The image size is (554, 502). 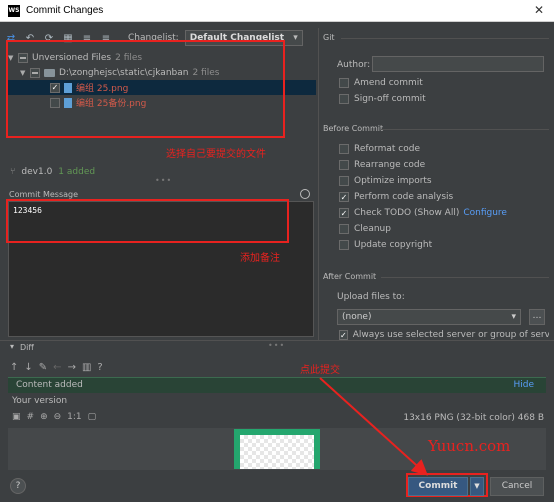 I want to click on branch-icon: ⑂, so click(x=13, y=172).